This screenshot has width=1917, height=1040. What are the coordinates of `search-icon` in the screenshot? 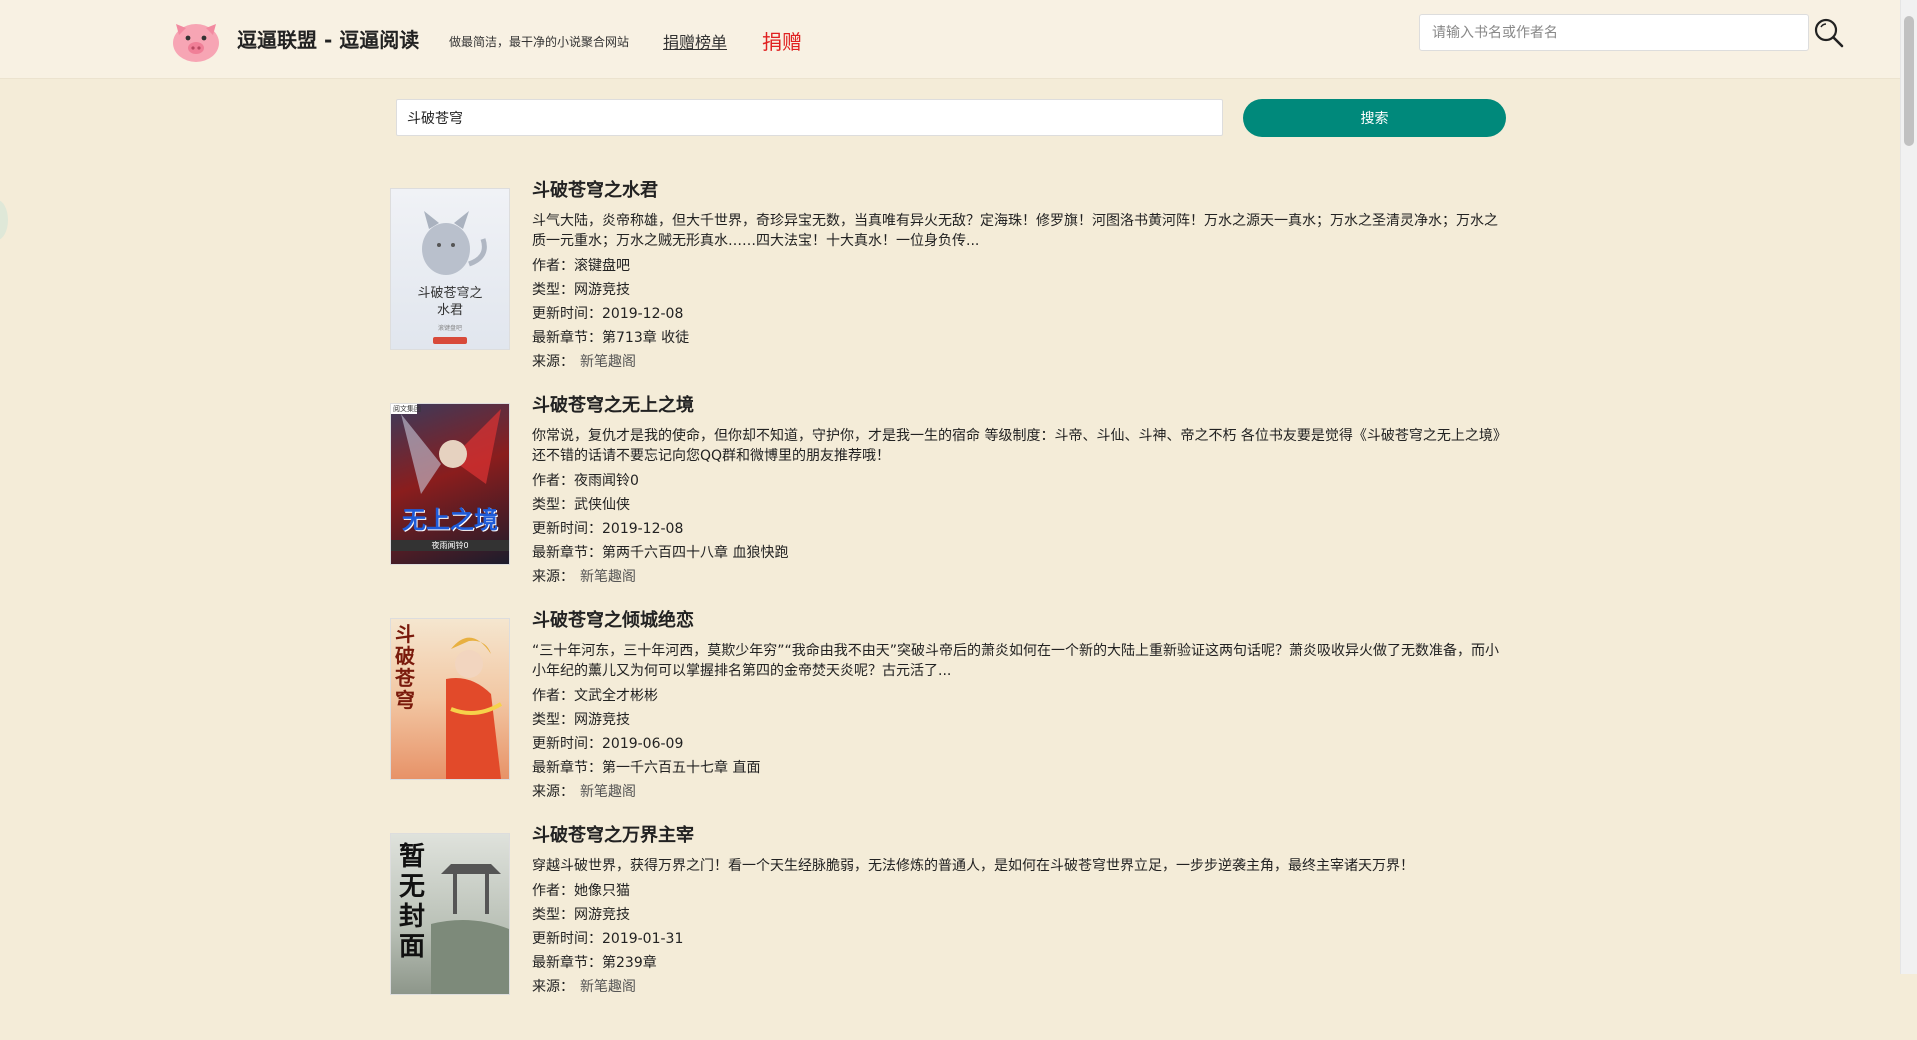 It's located at (1829, 33).